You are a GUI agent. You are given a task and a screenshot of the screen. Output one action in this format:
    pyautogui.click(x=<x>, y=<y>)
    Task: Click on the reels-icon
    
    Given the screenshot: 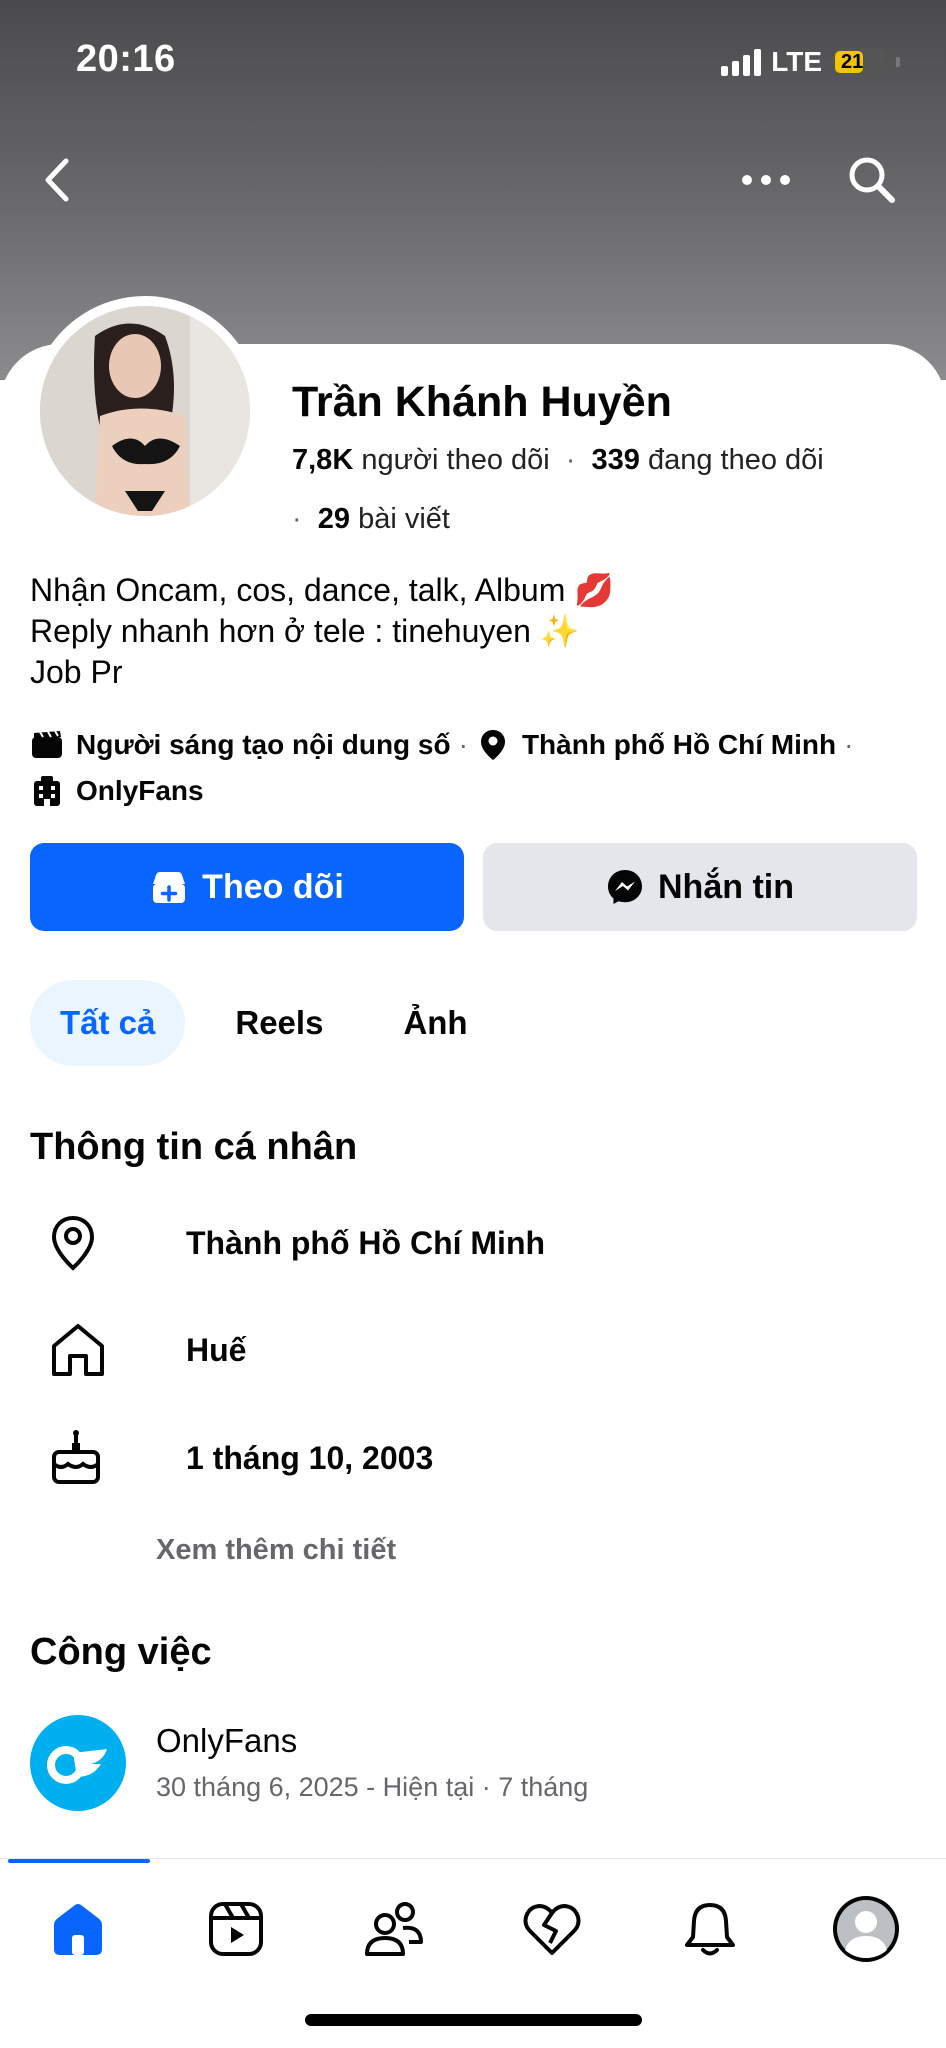 What is the action you would take?
    pyautogui.click(x=236, y=1929)
    